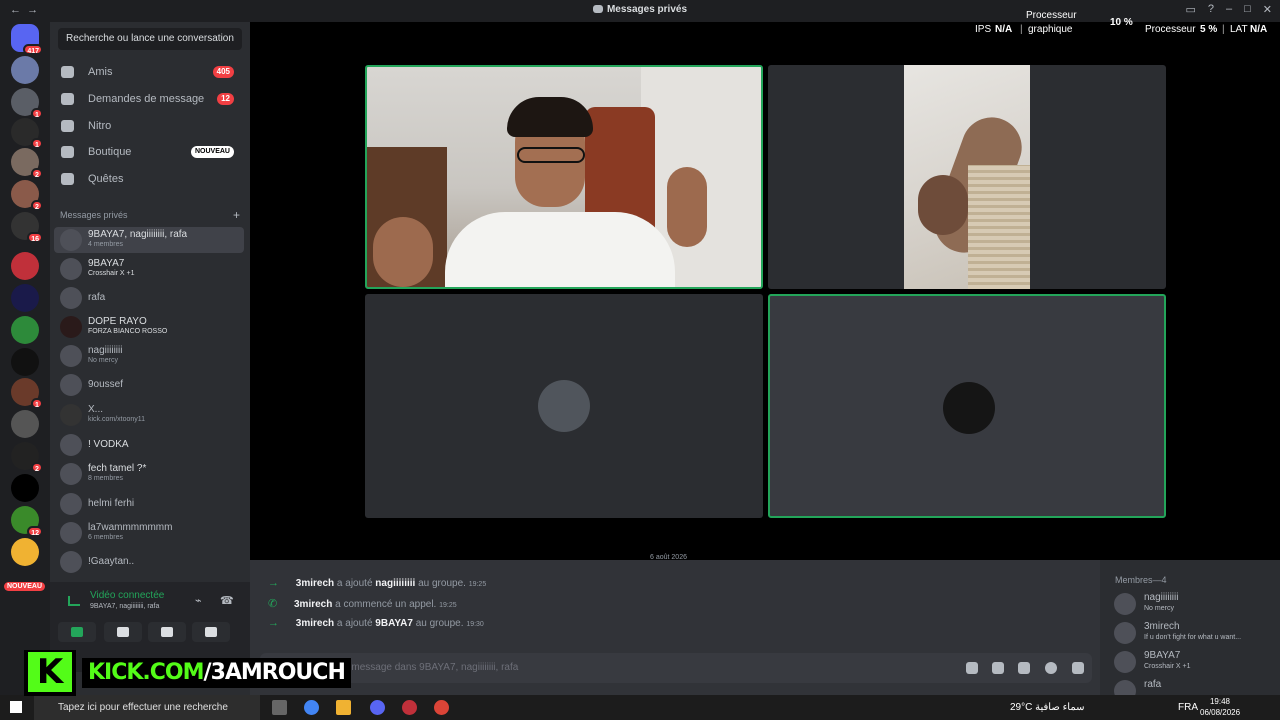 This screenshot has height=720, width=1280. Describe the element at coordinates (1024, 668) in the screenshot. I see `sticker-icon` at that location.